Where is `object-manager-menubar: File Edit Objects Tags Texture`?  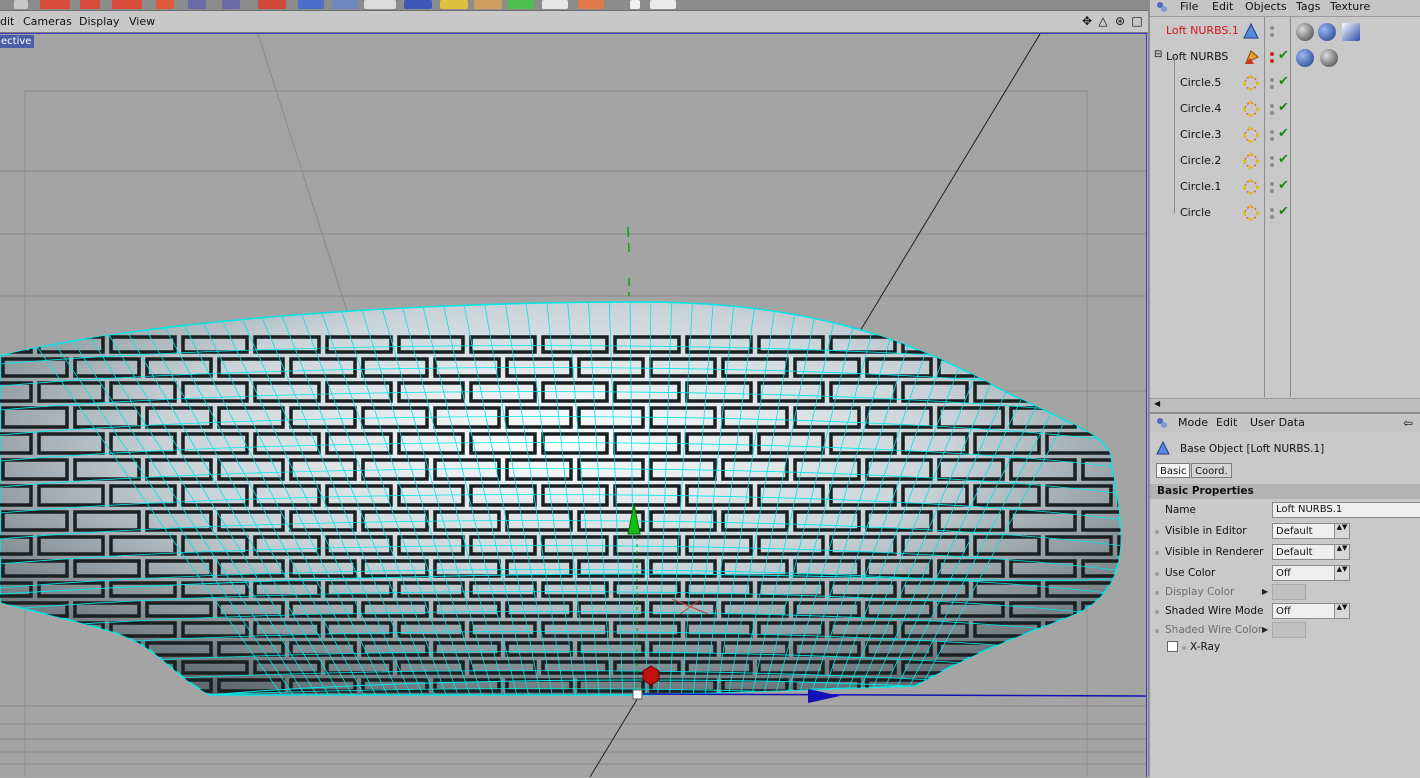
object-manager-menubar: File Edit Objects Tags Texture is located at coordinates (1285, 8).